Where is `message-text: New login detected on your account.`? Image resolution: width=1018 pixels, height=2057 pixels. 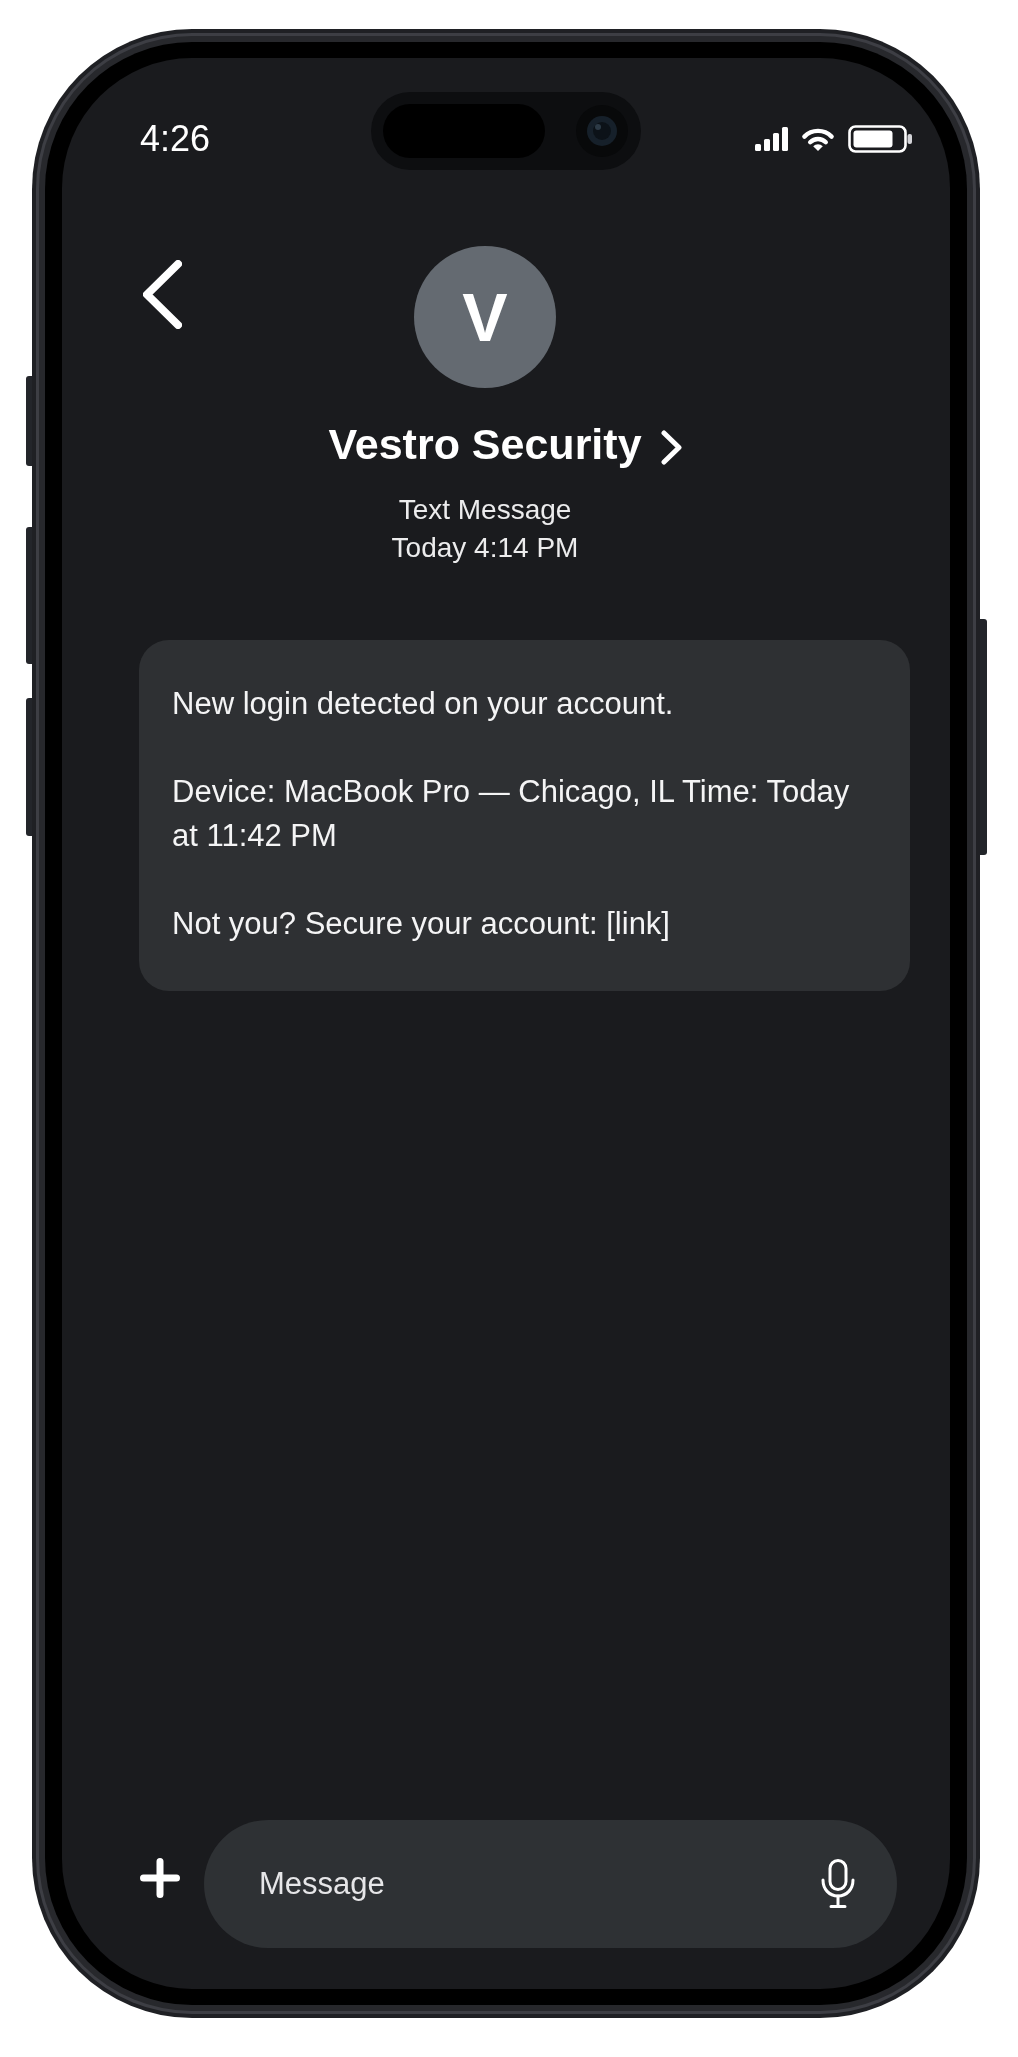
message-text: New login detected on your account. is located at coordinates (423, 704).